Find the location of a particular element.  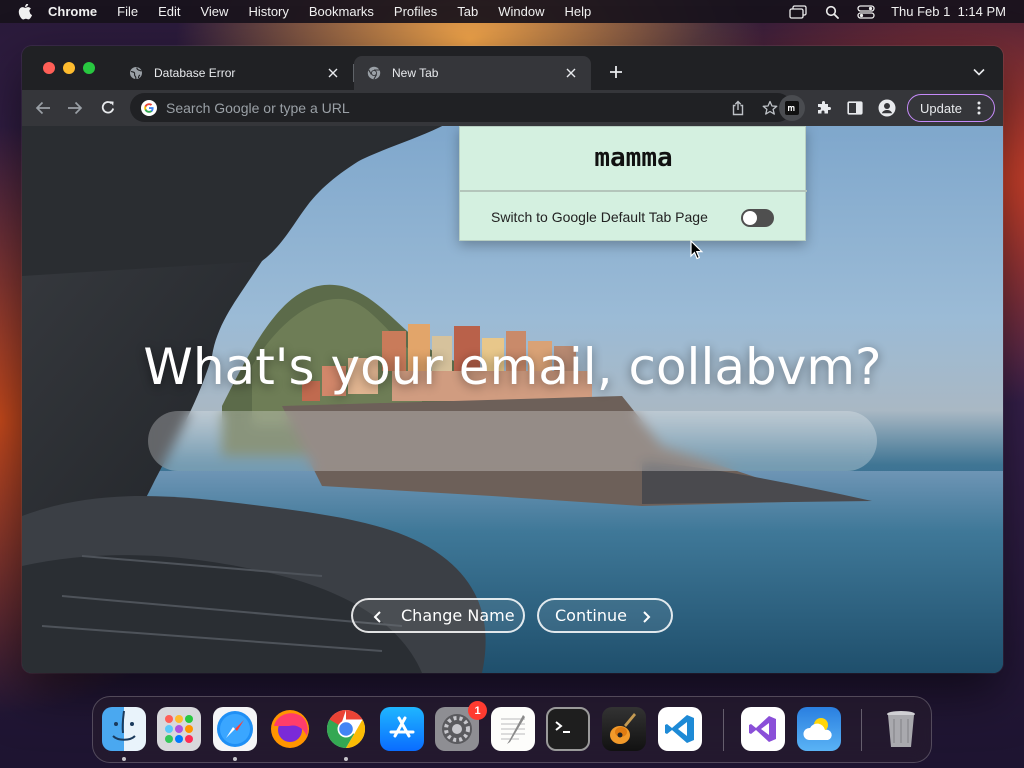

chrome-running-indicator is located at coordinates (346, 759).